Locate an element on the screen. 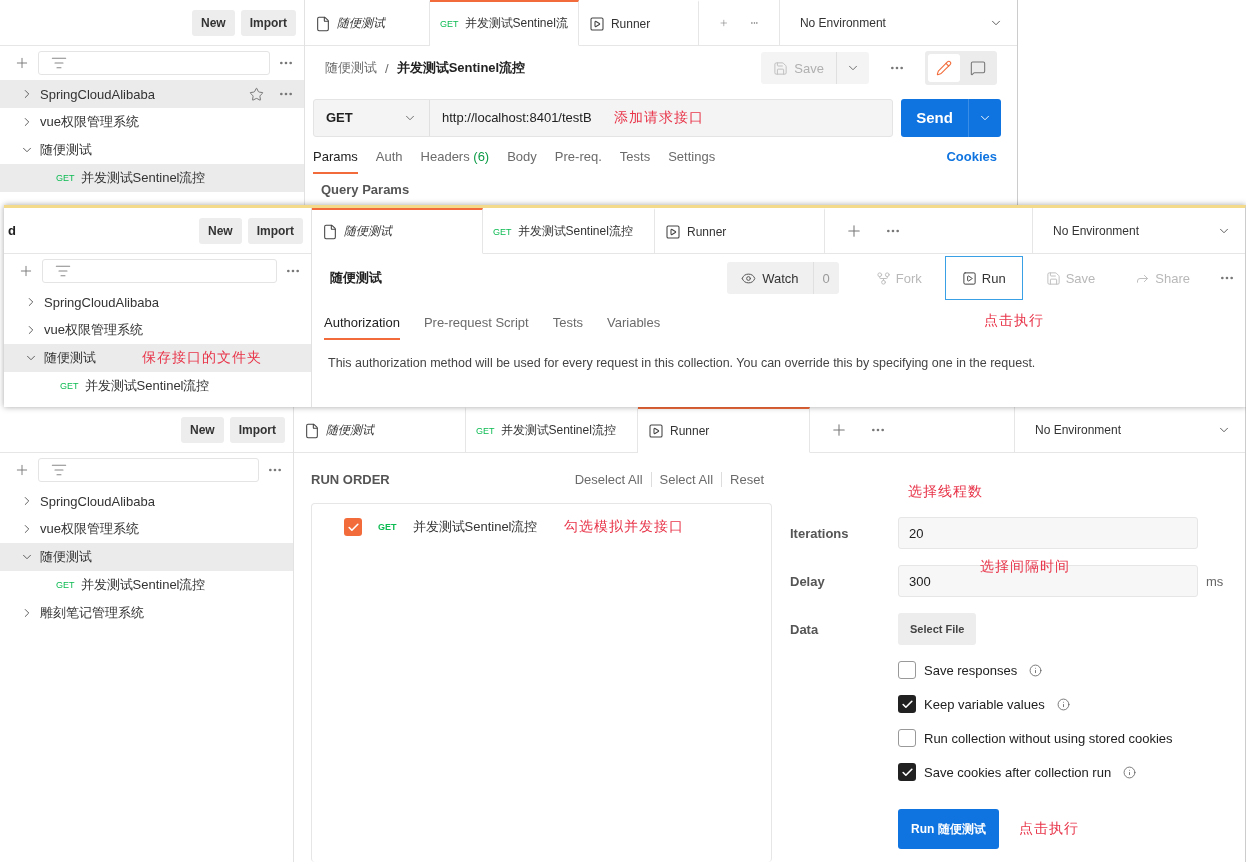  collection-name: 随便测试 is located at coordinates (66, 150).